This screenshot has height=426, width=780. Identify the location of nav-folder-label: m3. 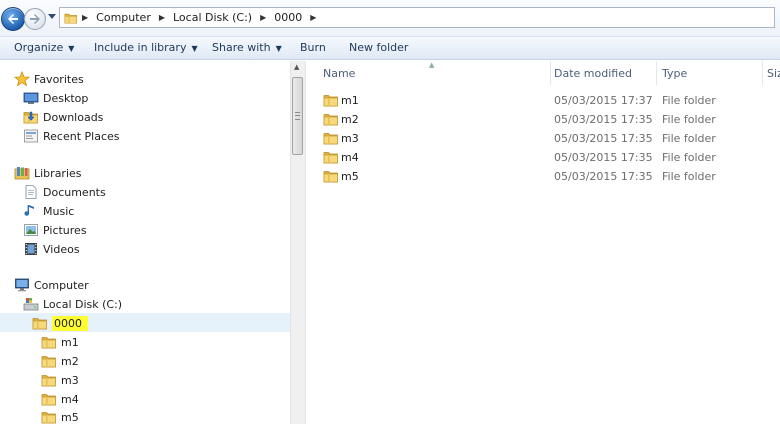
(70, 380).